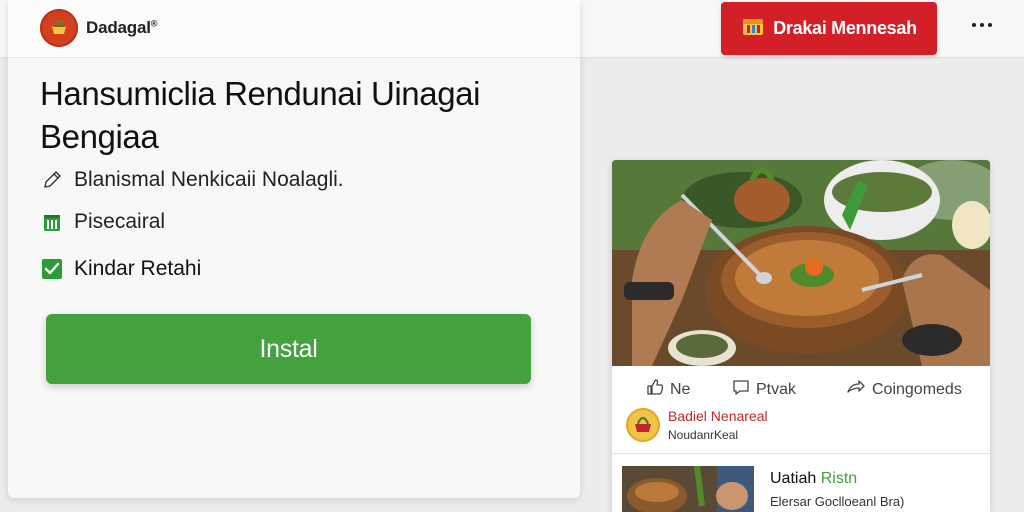 This screenshot has width=1024, height=512. What do you see at coordinates (643, 425) in the screenshot?
I see `avatar` at bounding box center [643, 425].